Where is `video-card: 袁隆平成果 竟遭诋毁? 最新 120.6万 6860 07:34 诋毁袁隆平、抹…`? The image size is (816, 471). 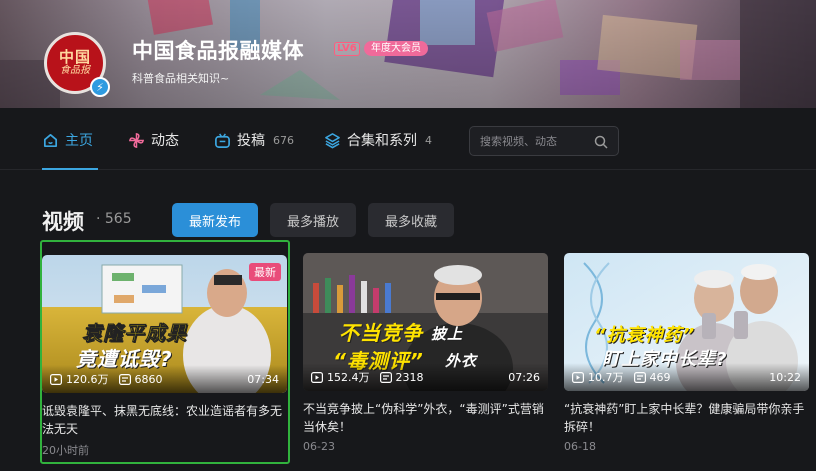 video-card: 袁隆平成果 竟遭诋毁? 最新 120.6万 6860 07:34 诋毁袁隆平、抹… is located at coordinates (165, 352).